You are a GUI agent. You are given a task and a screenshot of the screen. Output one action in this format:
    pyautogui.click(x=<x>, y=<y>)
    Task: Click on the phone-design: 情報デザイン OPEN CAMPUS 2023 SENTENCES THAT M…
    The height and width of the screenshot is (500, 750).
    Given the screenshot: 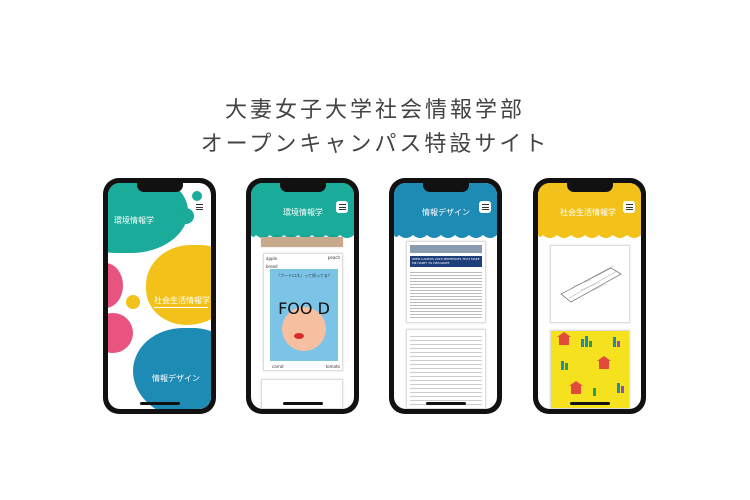 What is the action you would take?
    pyautogui.click(x=445, y=296)
    